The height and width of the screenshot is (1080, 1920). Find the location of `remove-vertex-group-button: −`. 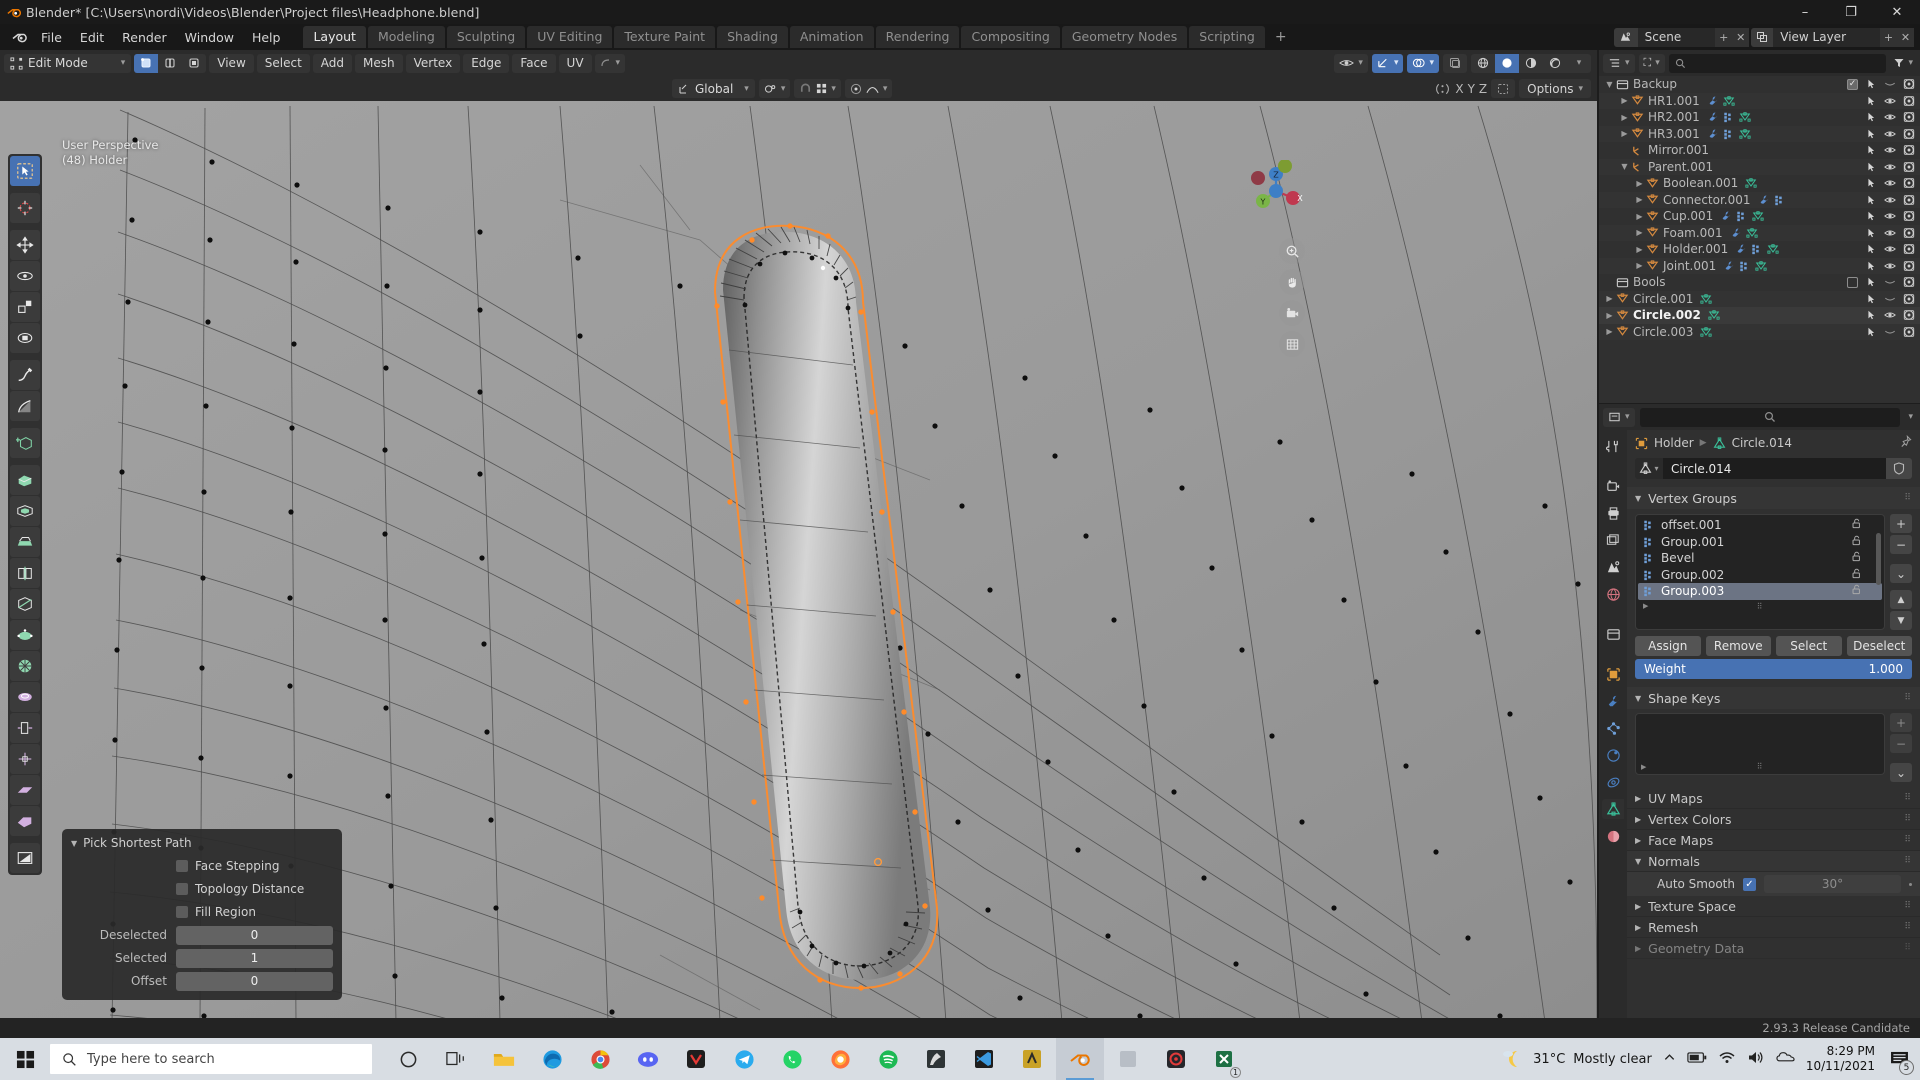

remove-vertex-group-button: − is located at coordinates (1901, 544).